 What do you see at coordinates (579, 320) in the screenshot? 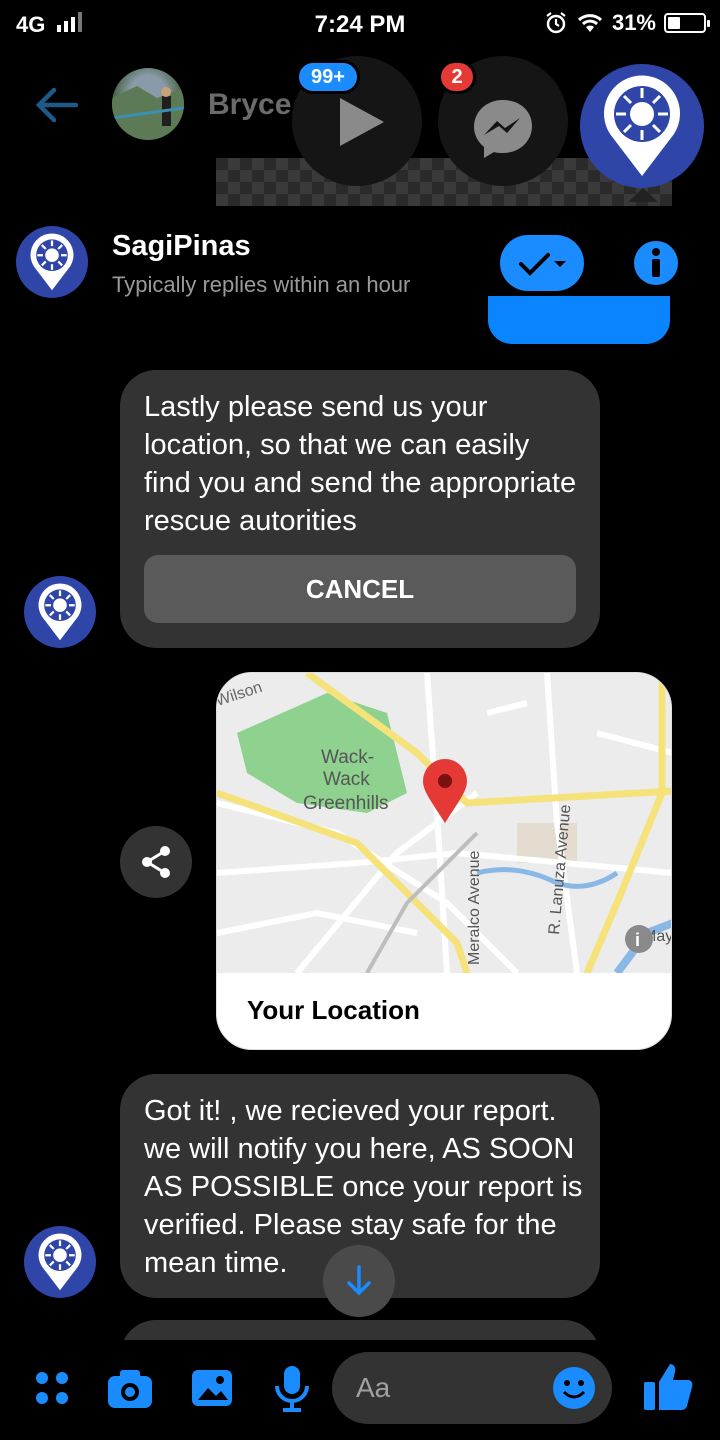
I see `sent-message-peek` at bounding box center [579, 320].